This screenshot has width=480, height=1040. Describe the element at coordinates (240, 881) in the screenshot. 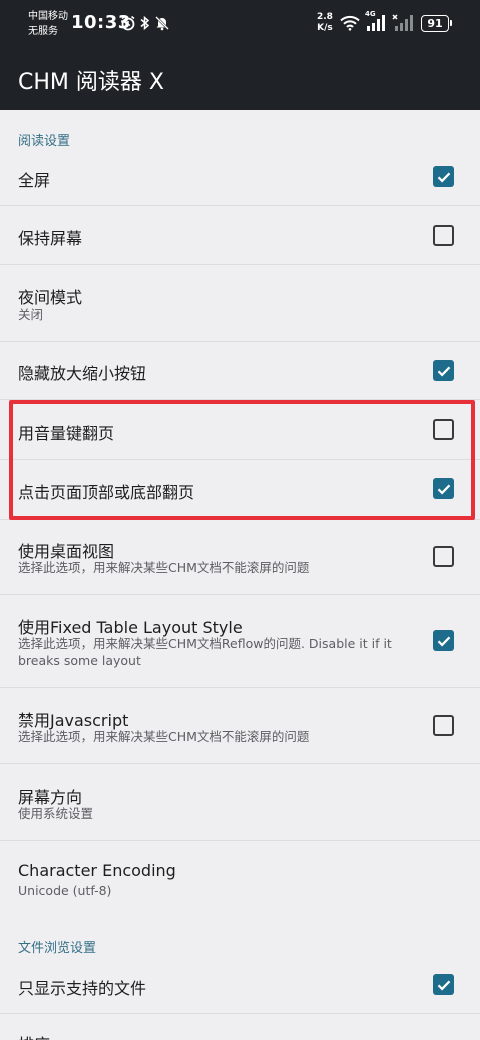

I see `setting-character-encoding: Character Encoding Unicode (utf-8)` at that location.